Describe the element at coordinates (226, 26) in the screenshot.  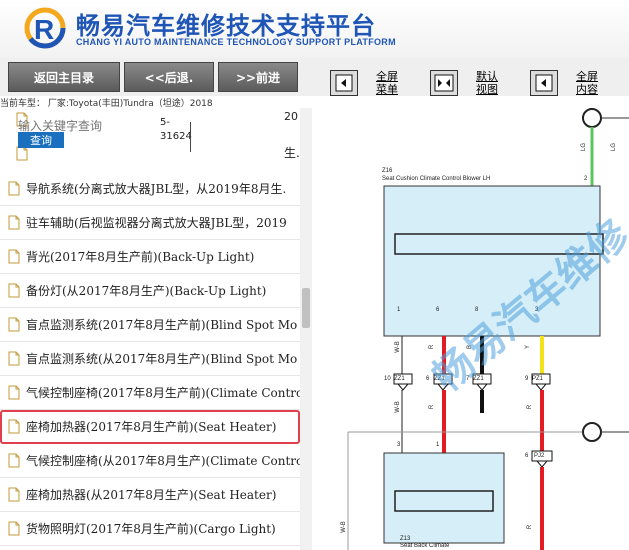
I see `app-title: 畅易汽车维修技术支持平台` at that location.